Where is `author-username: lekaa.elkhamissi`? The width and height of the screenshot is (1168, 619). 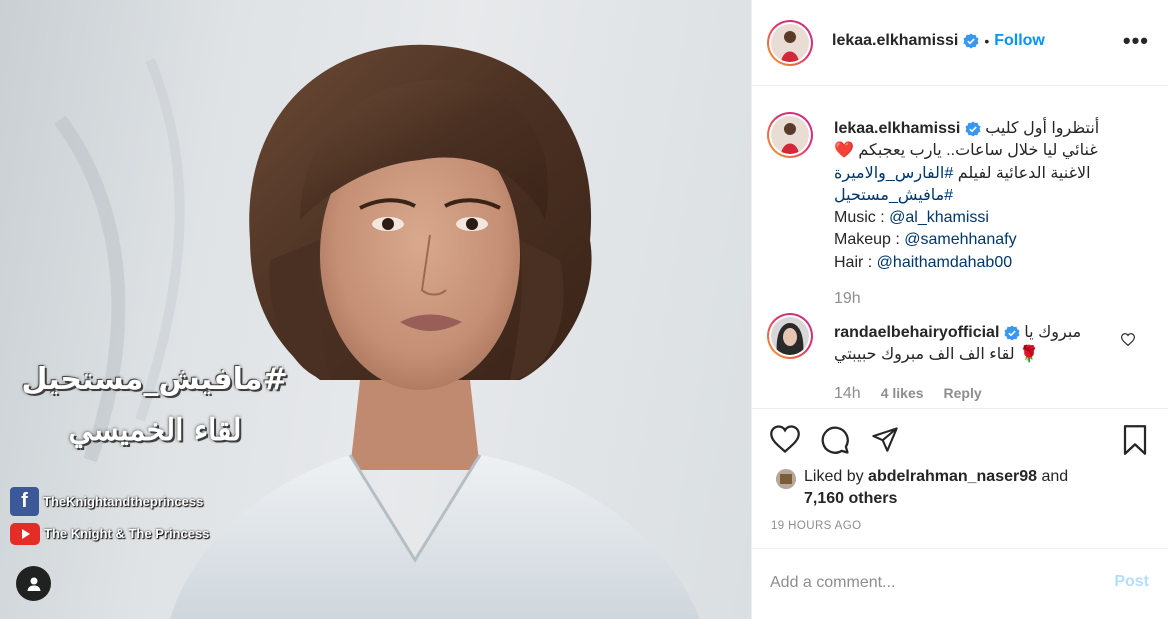 author-username: lekaa.elkhamissi is located at coordinates (895, 41).